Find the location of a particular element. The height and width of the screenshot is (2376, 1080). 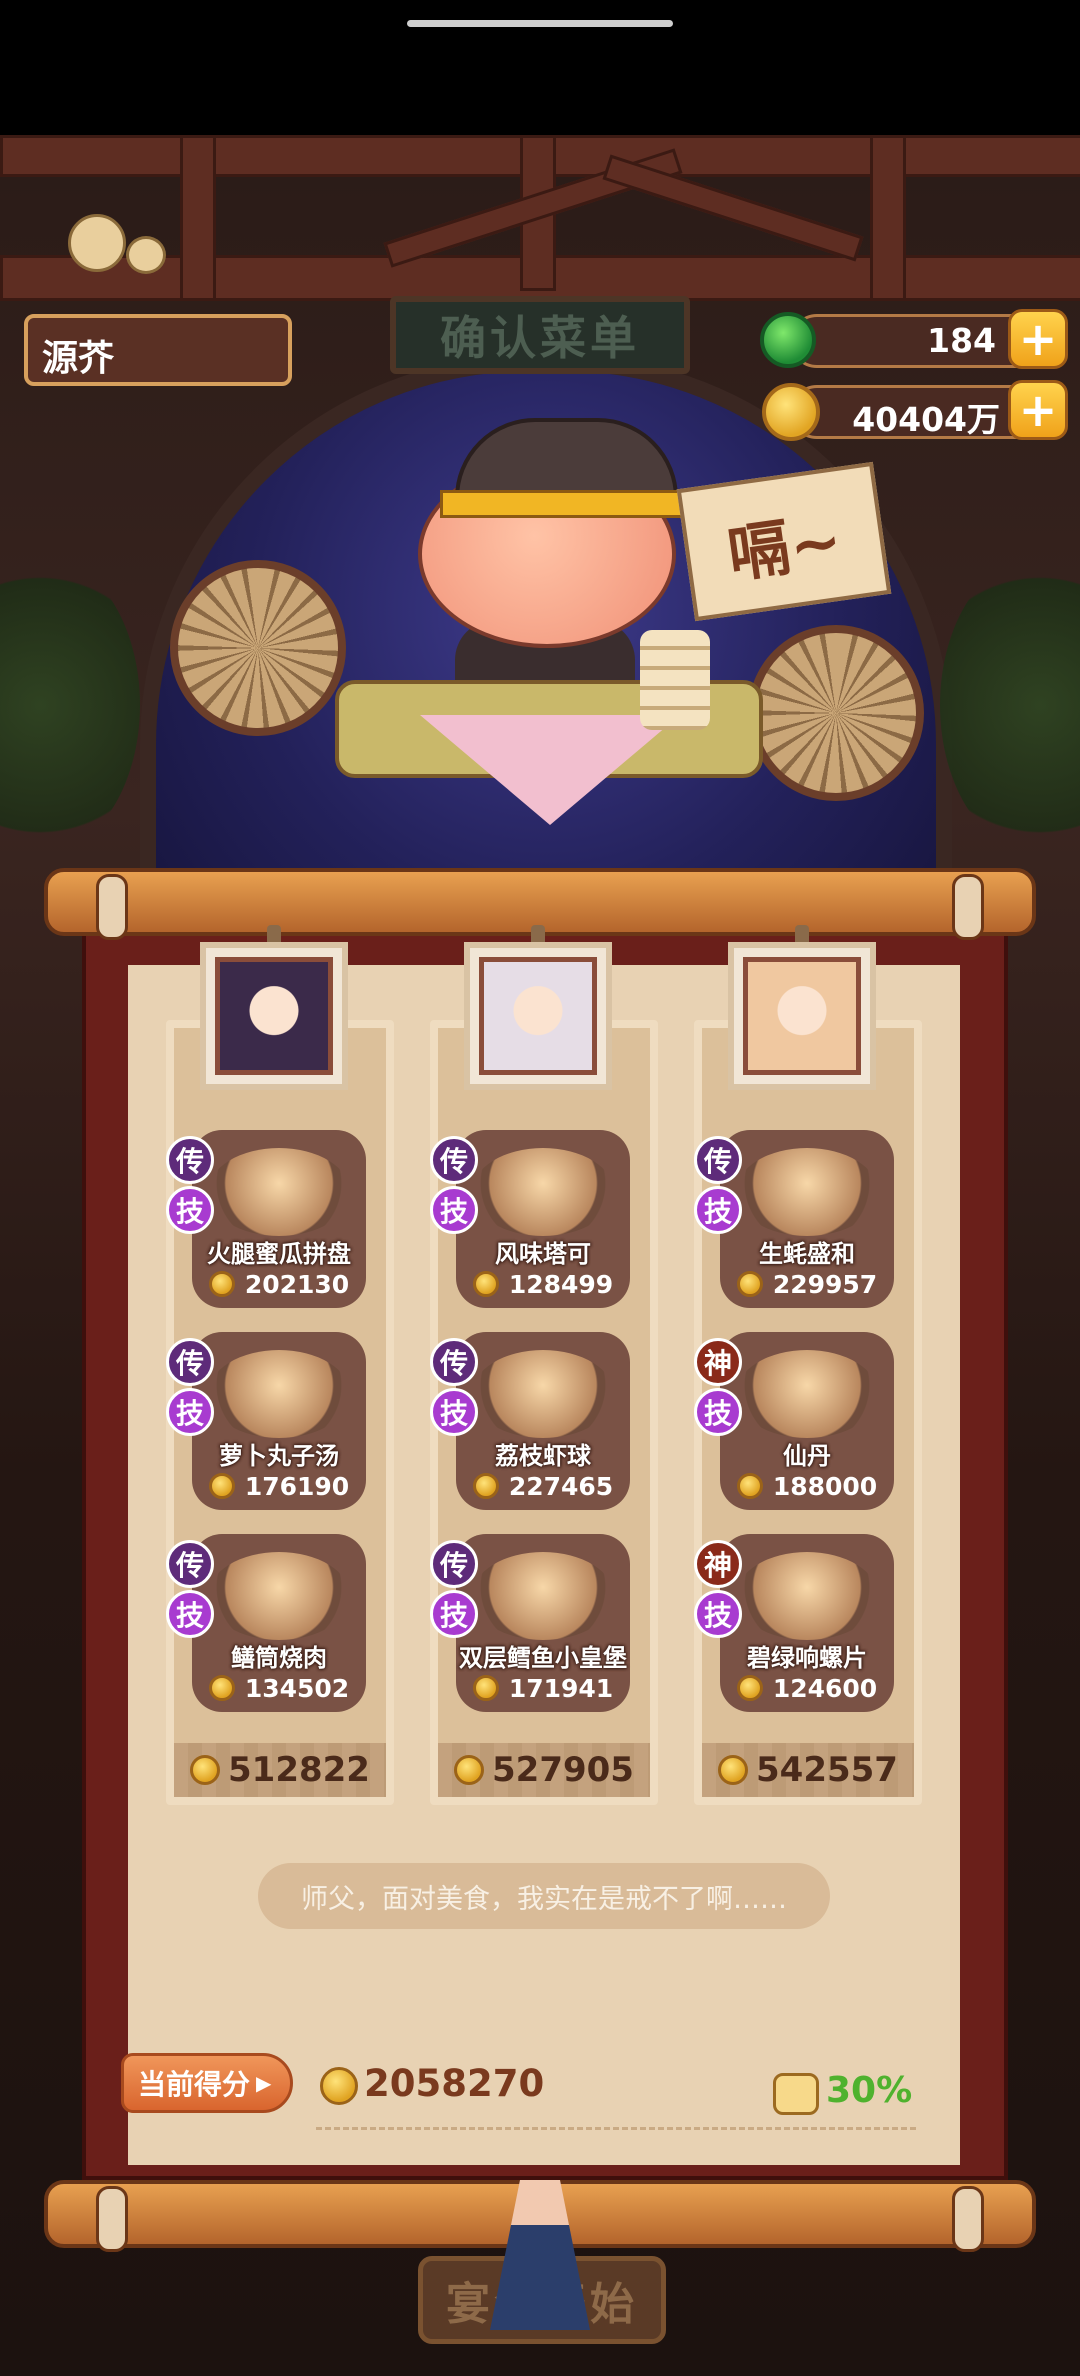

burp-sign: 嗝~ is located at coordinates (784, 541).